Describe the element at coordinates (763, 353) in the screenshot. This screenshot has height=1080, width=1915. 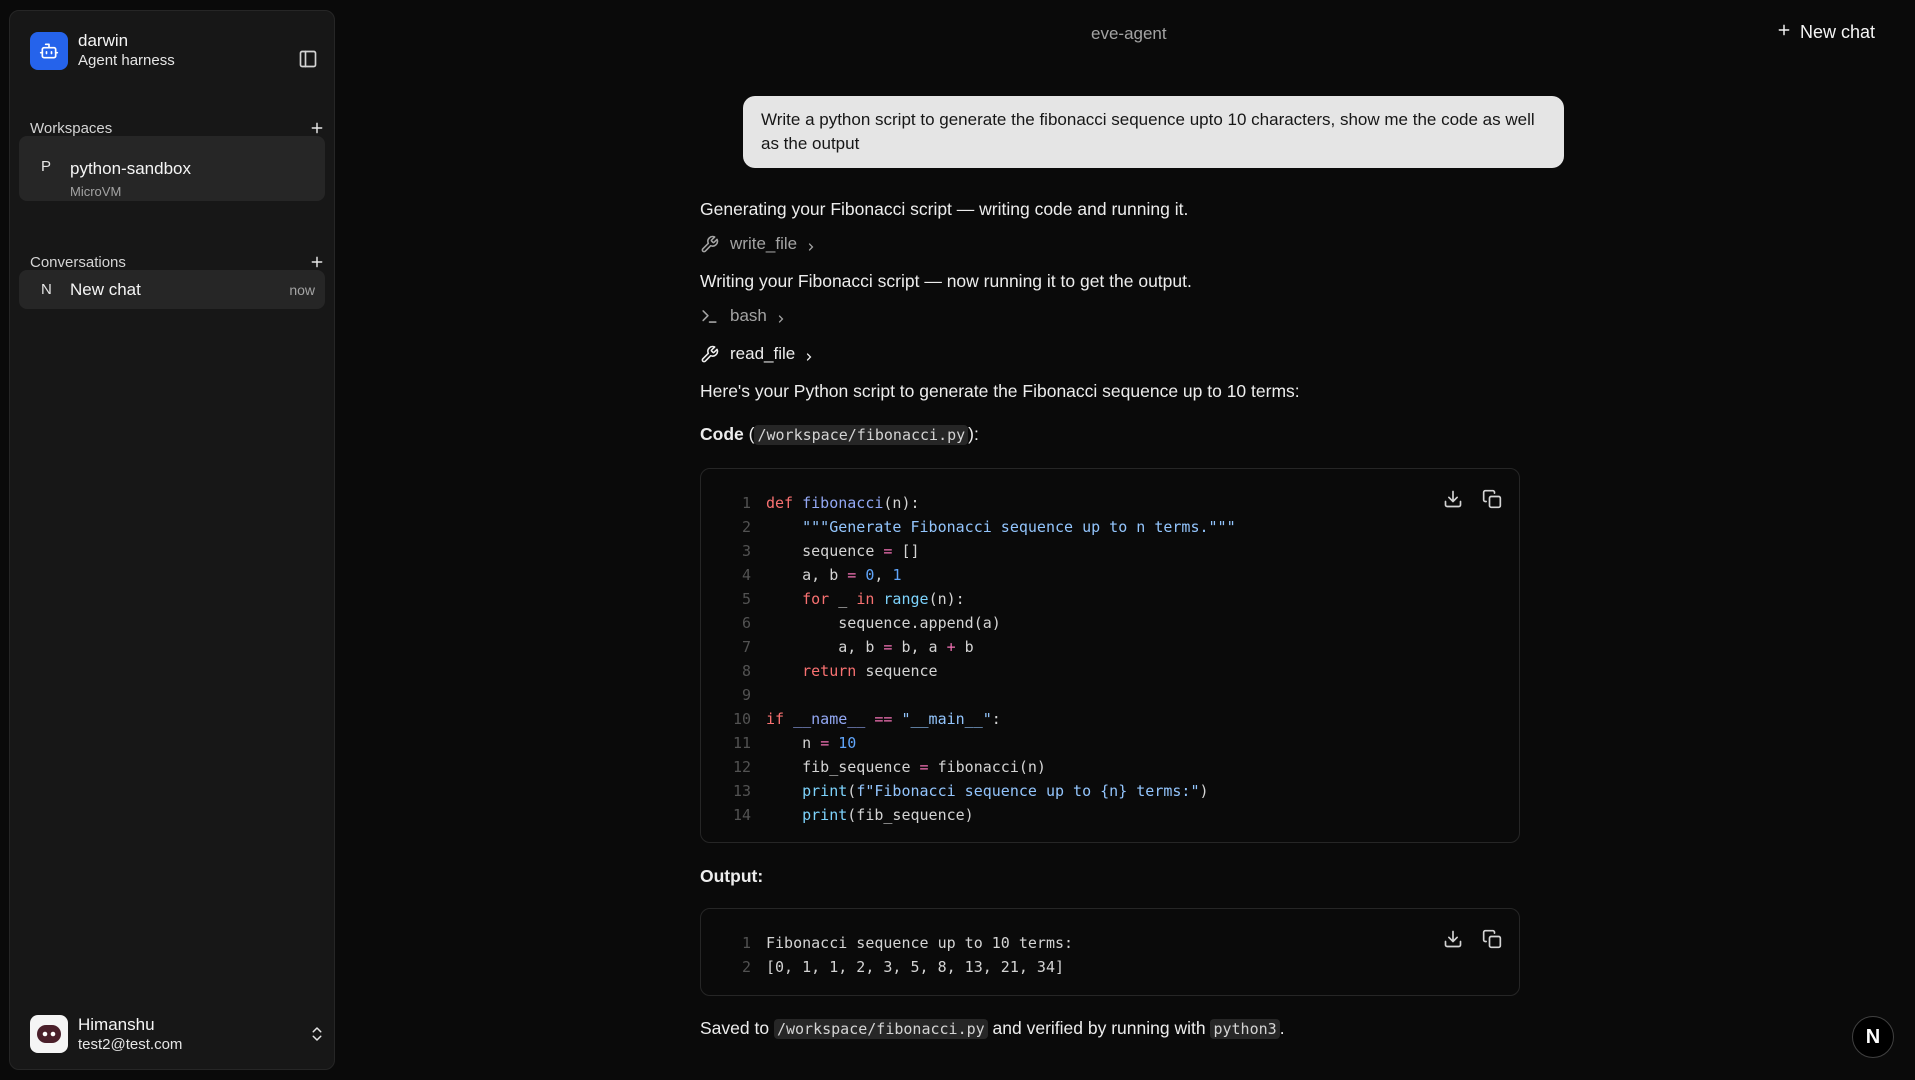
I see `tool-name: read_file` at that location.